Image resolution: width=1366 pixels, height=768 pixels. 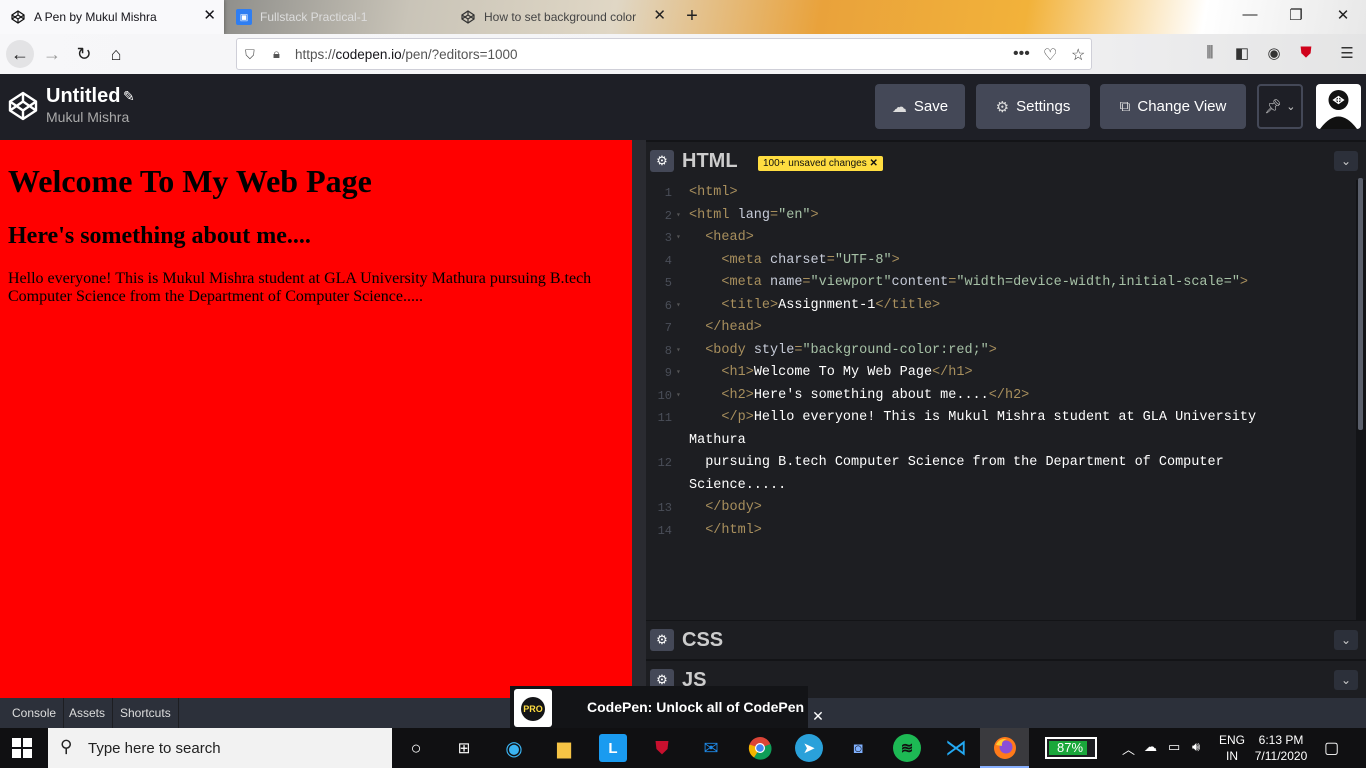 What do you see at coordinates (35, 713) in the screenshot?
I see `console-button: Console` at bounding box center [35, 713].